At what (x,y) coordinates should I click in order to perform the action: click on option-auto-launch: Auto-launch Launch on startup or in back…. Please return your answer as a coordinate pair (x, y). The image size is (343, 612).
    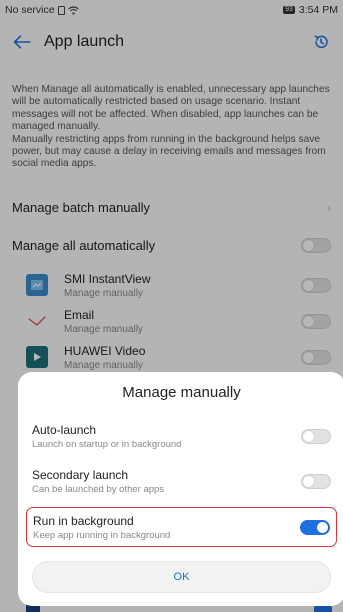
    Looking at the image, I should click on (181, 436).